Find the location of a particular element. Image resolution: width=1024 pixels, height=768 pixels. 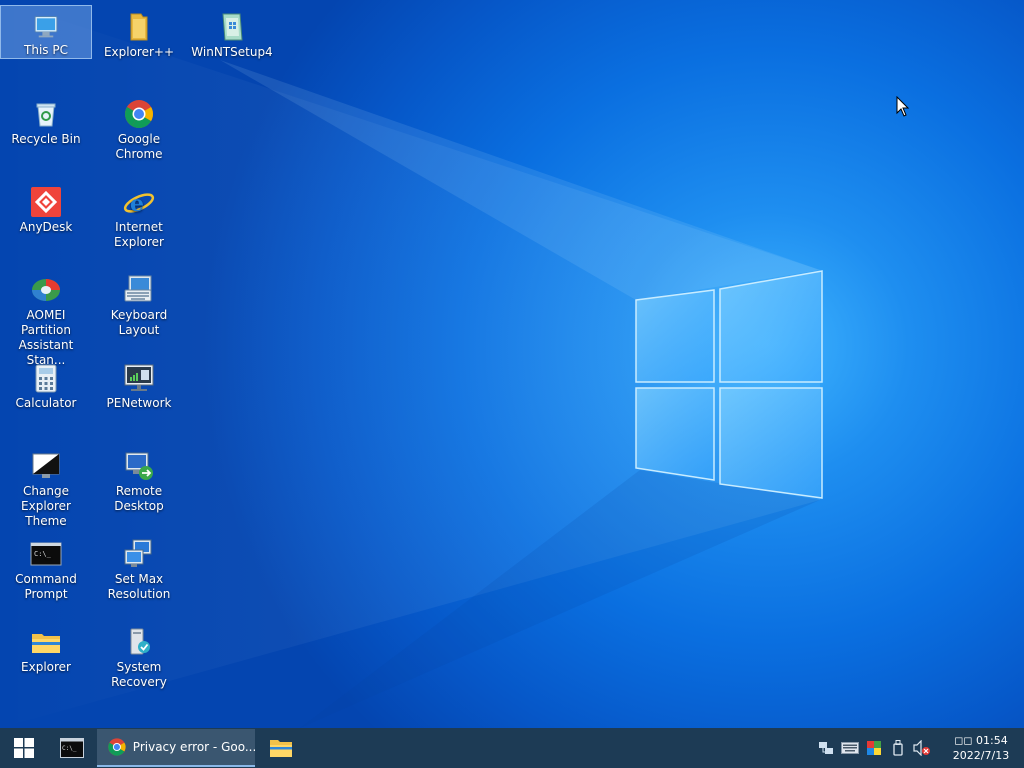

icon-label: Explorer++ is located at coordinates (139, 52).